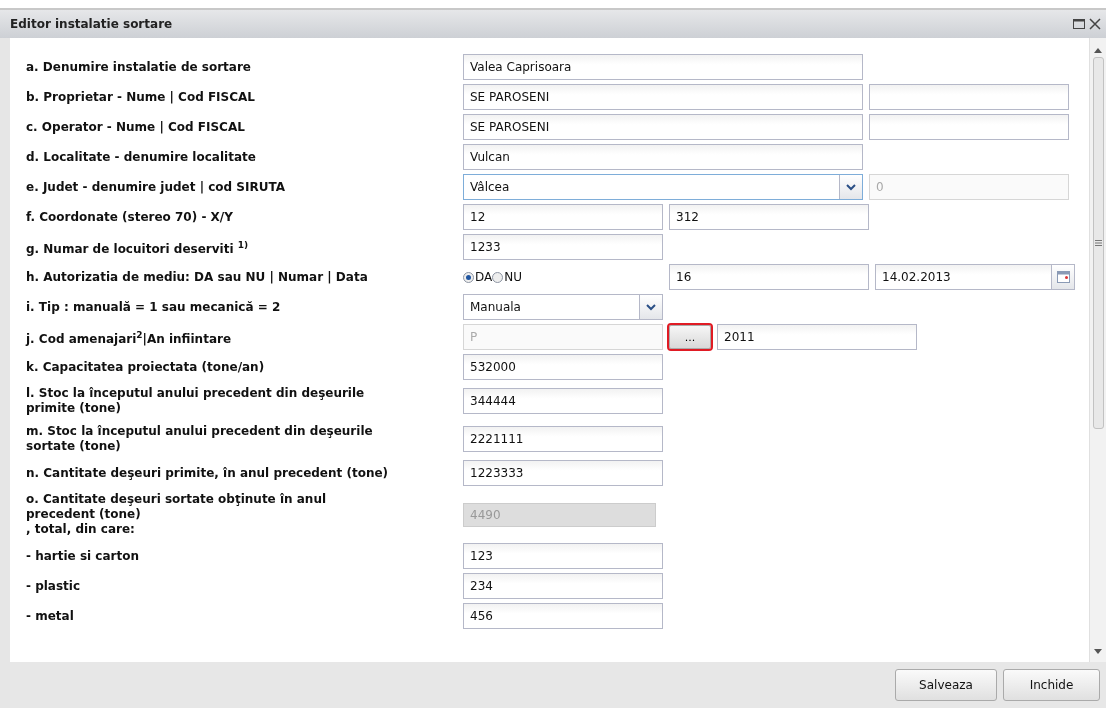 The width and height of the screenshot is (1106, 708). I want to click on input-field: 16, so click(769, 277).